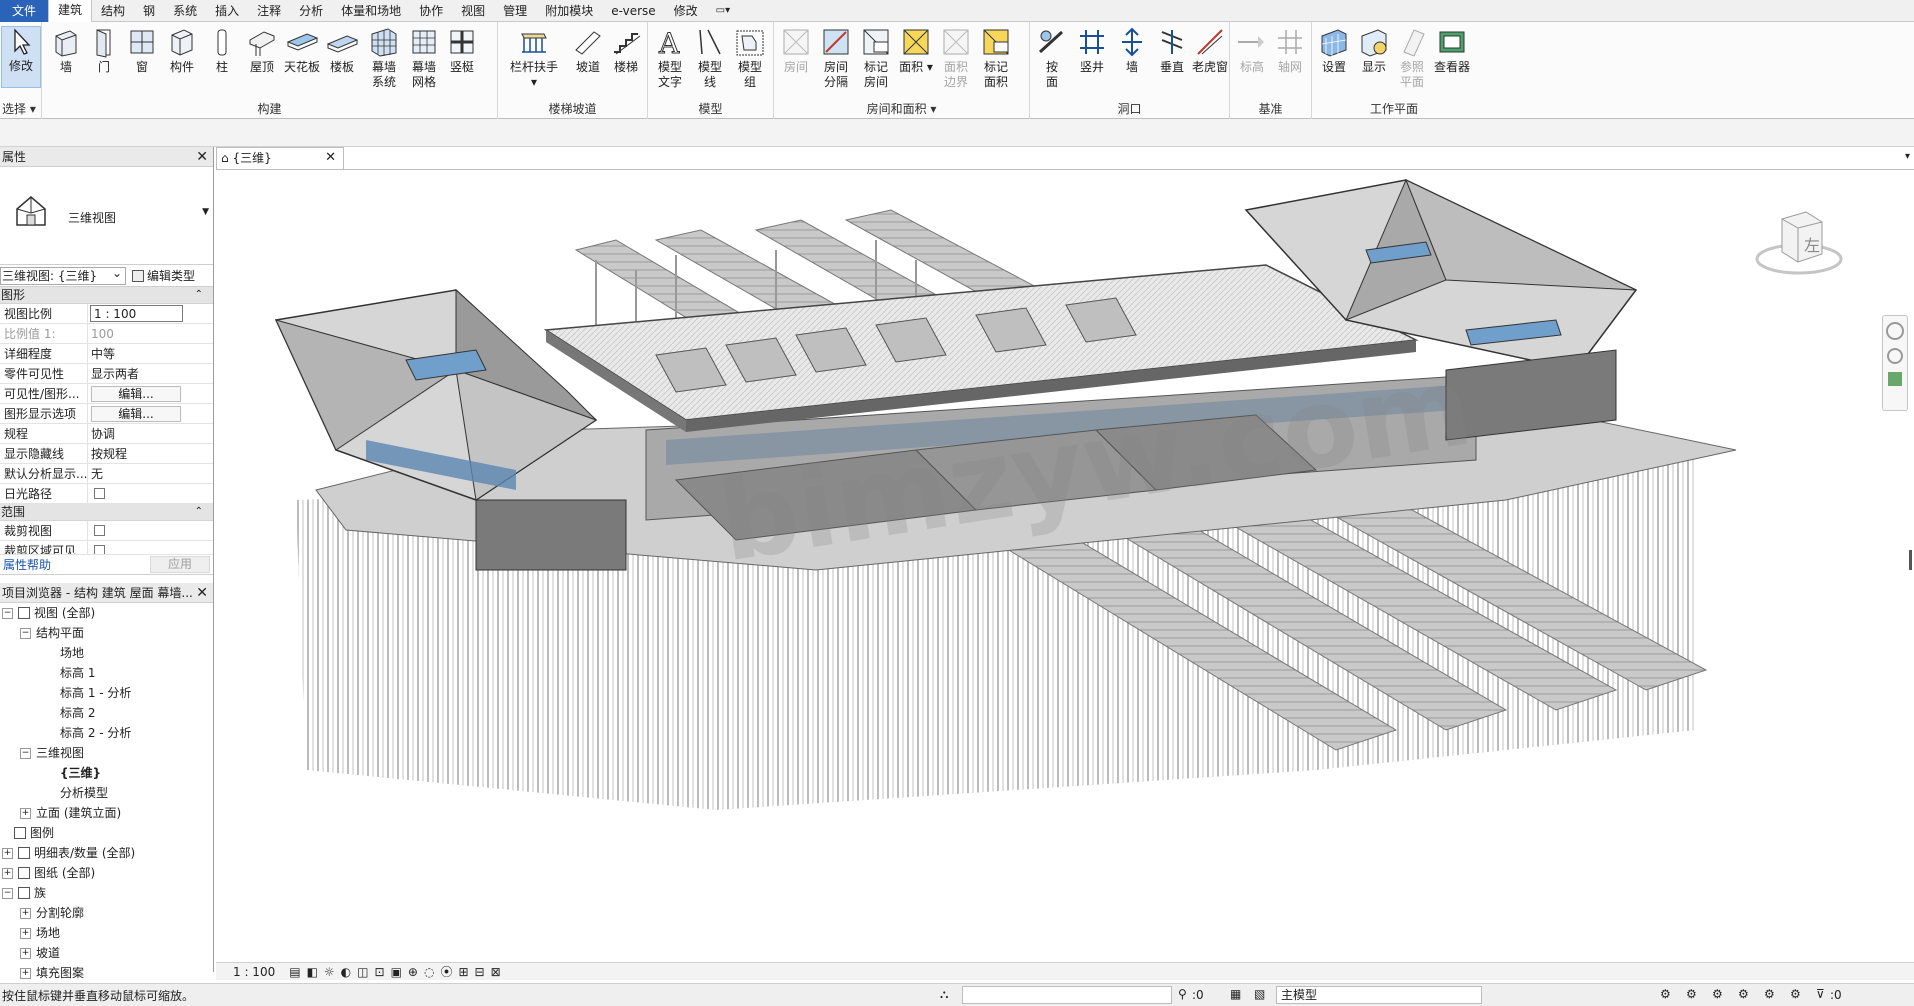  I want to click on analytical-model-icon: ⊞, so click(463, 972).